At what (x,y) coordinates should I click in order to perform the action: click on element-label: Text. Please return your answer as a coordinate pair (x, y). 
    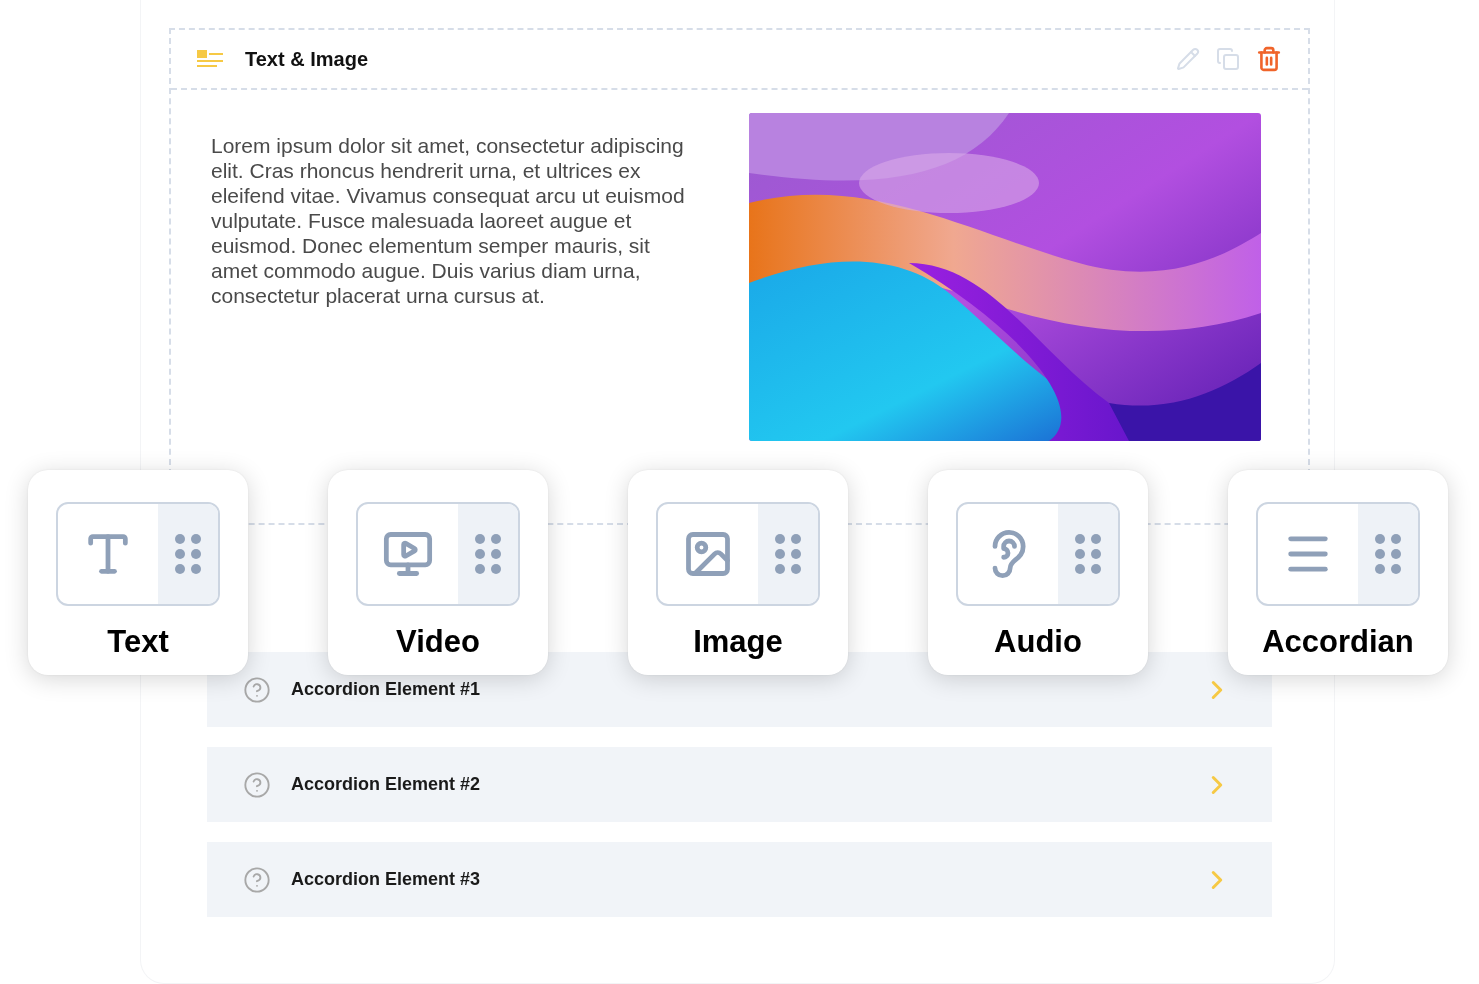
    Looking at the image, I should click on (138, 642).